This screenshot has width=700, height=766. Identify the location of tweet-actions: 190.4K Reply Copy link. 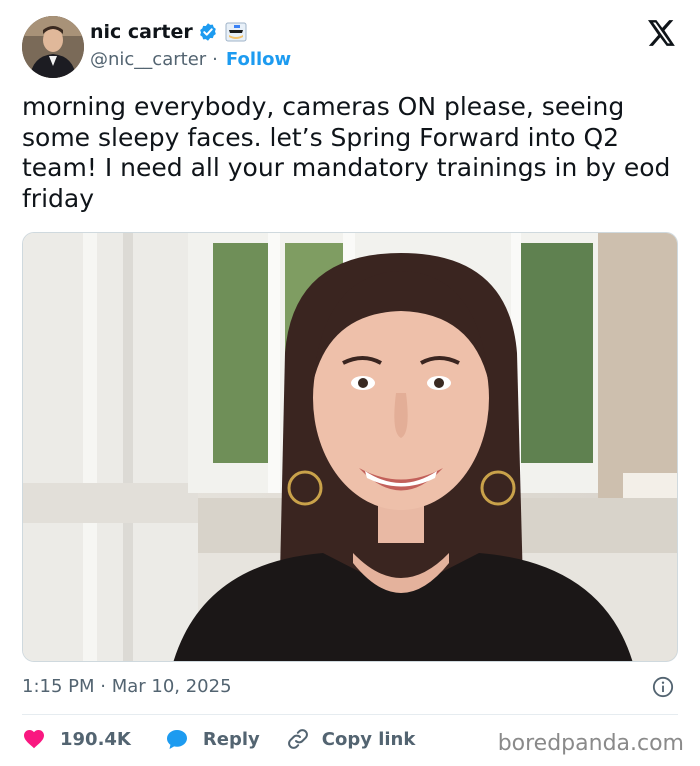
(218, 739).